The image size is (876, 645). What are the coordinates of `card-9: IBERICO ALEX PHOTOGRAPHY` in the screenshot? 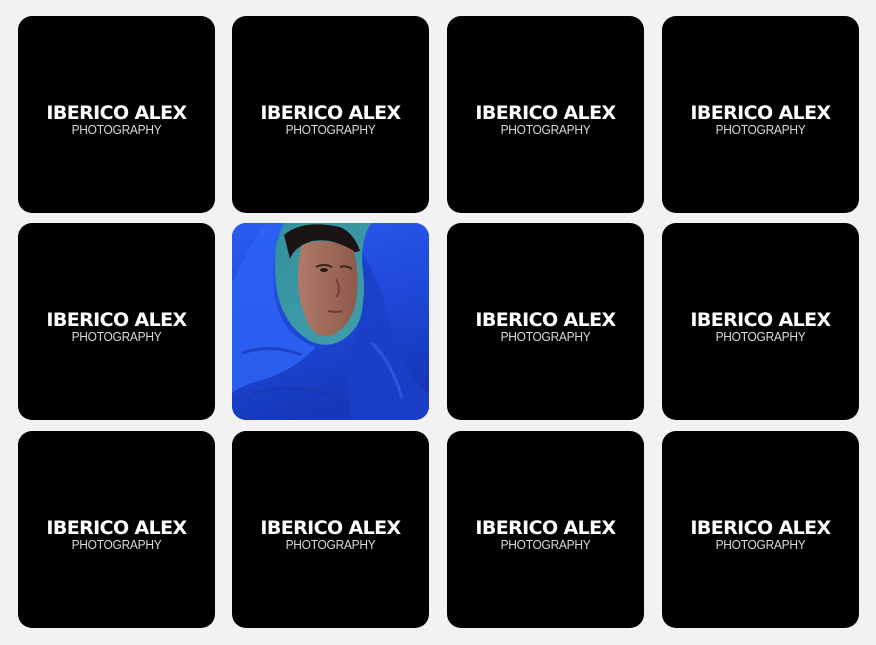 It's located at (116, 529).